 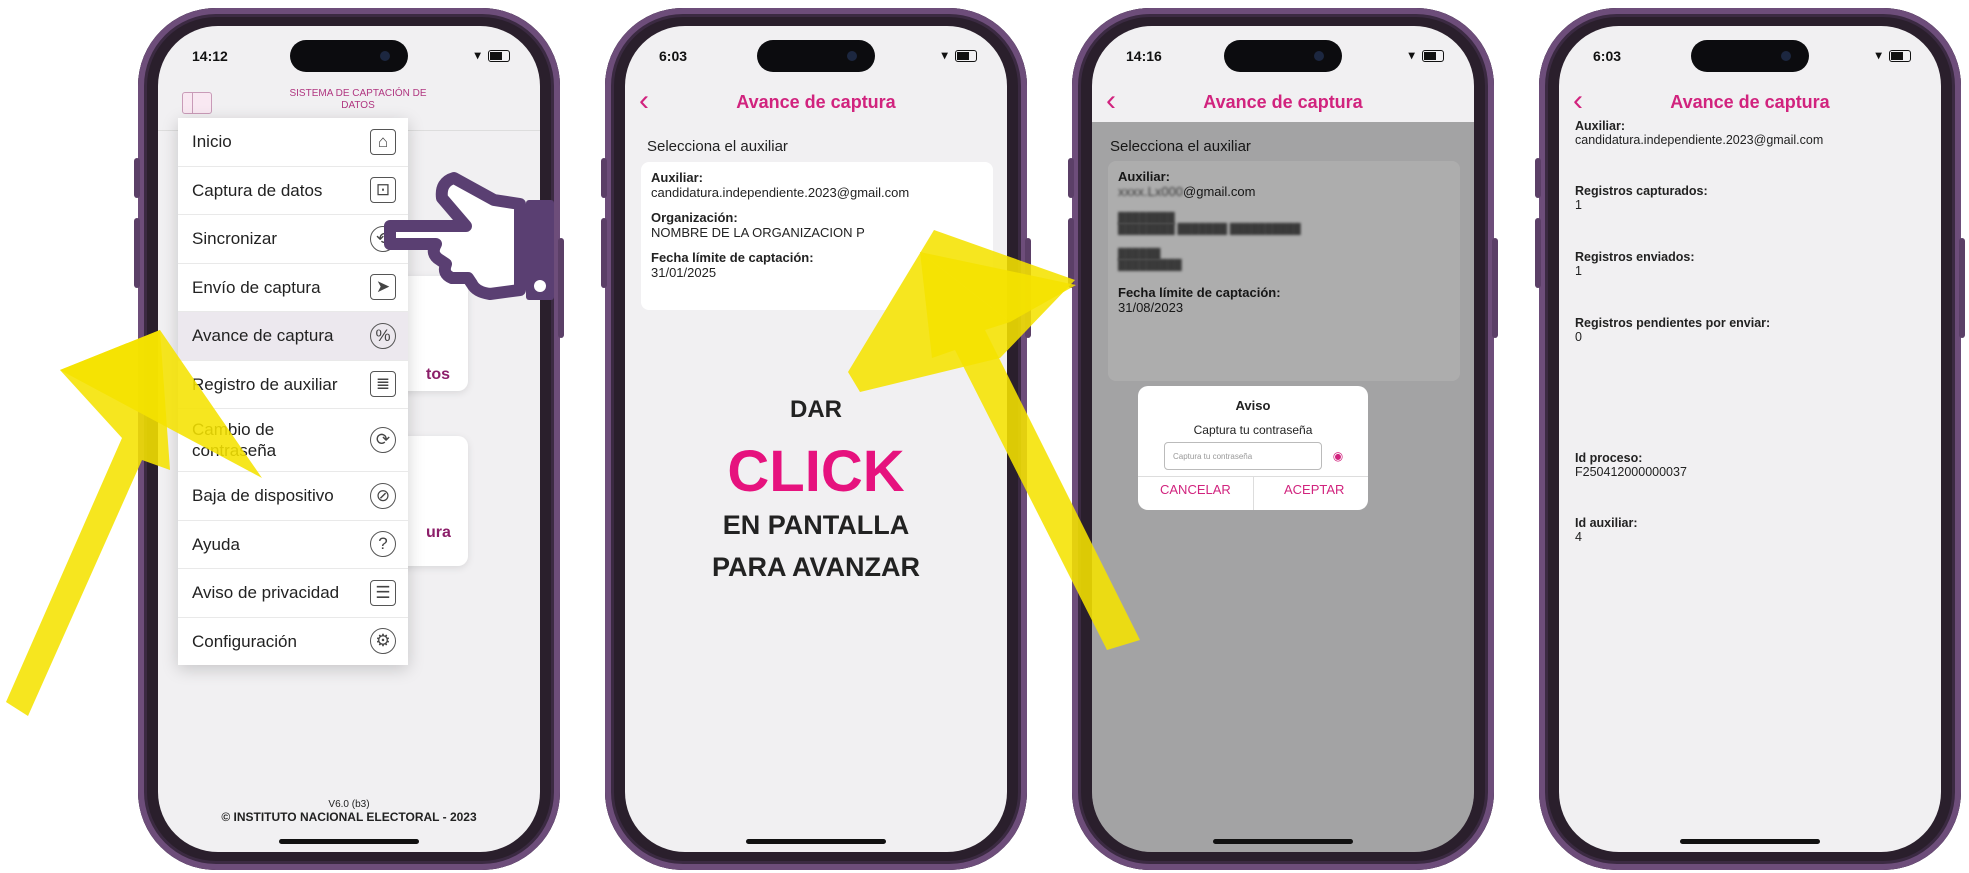 What do you see at coordinates (383, 495) in the screenshot?
I see `device-off-icon: ⊘` at bounding box center [383, 495].